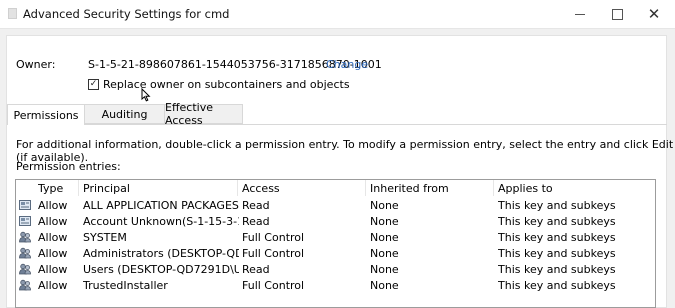  What do you see at coordinates (125, 114) in the screenshot?
I see `tab-auditing: Auditing` at bounding box center [125, 114].